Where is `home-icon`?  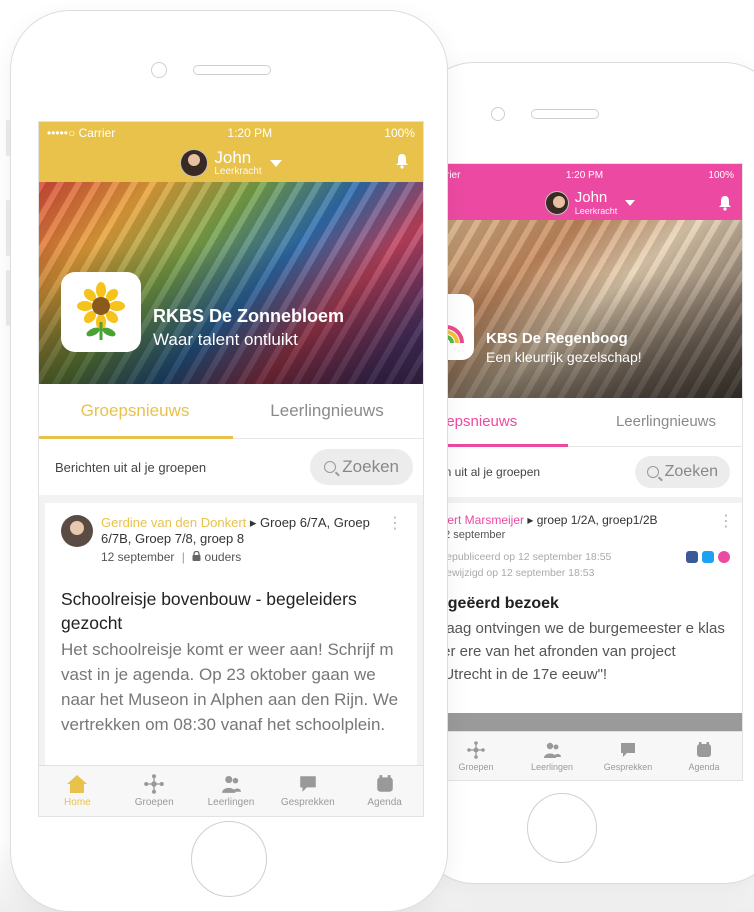
home-icon is located at coordinates (77, 784).